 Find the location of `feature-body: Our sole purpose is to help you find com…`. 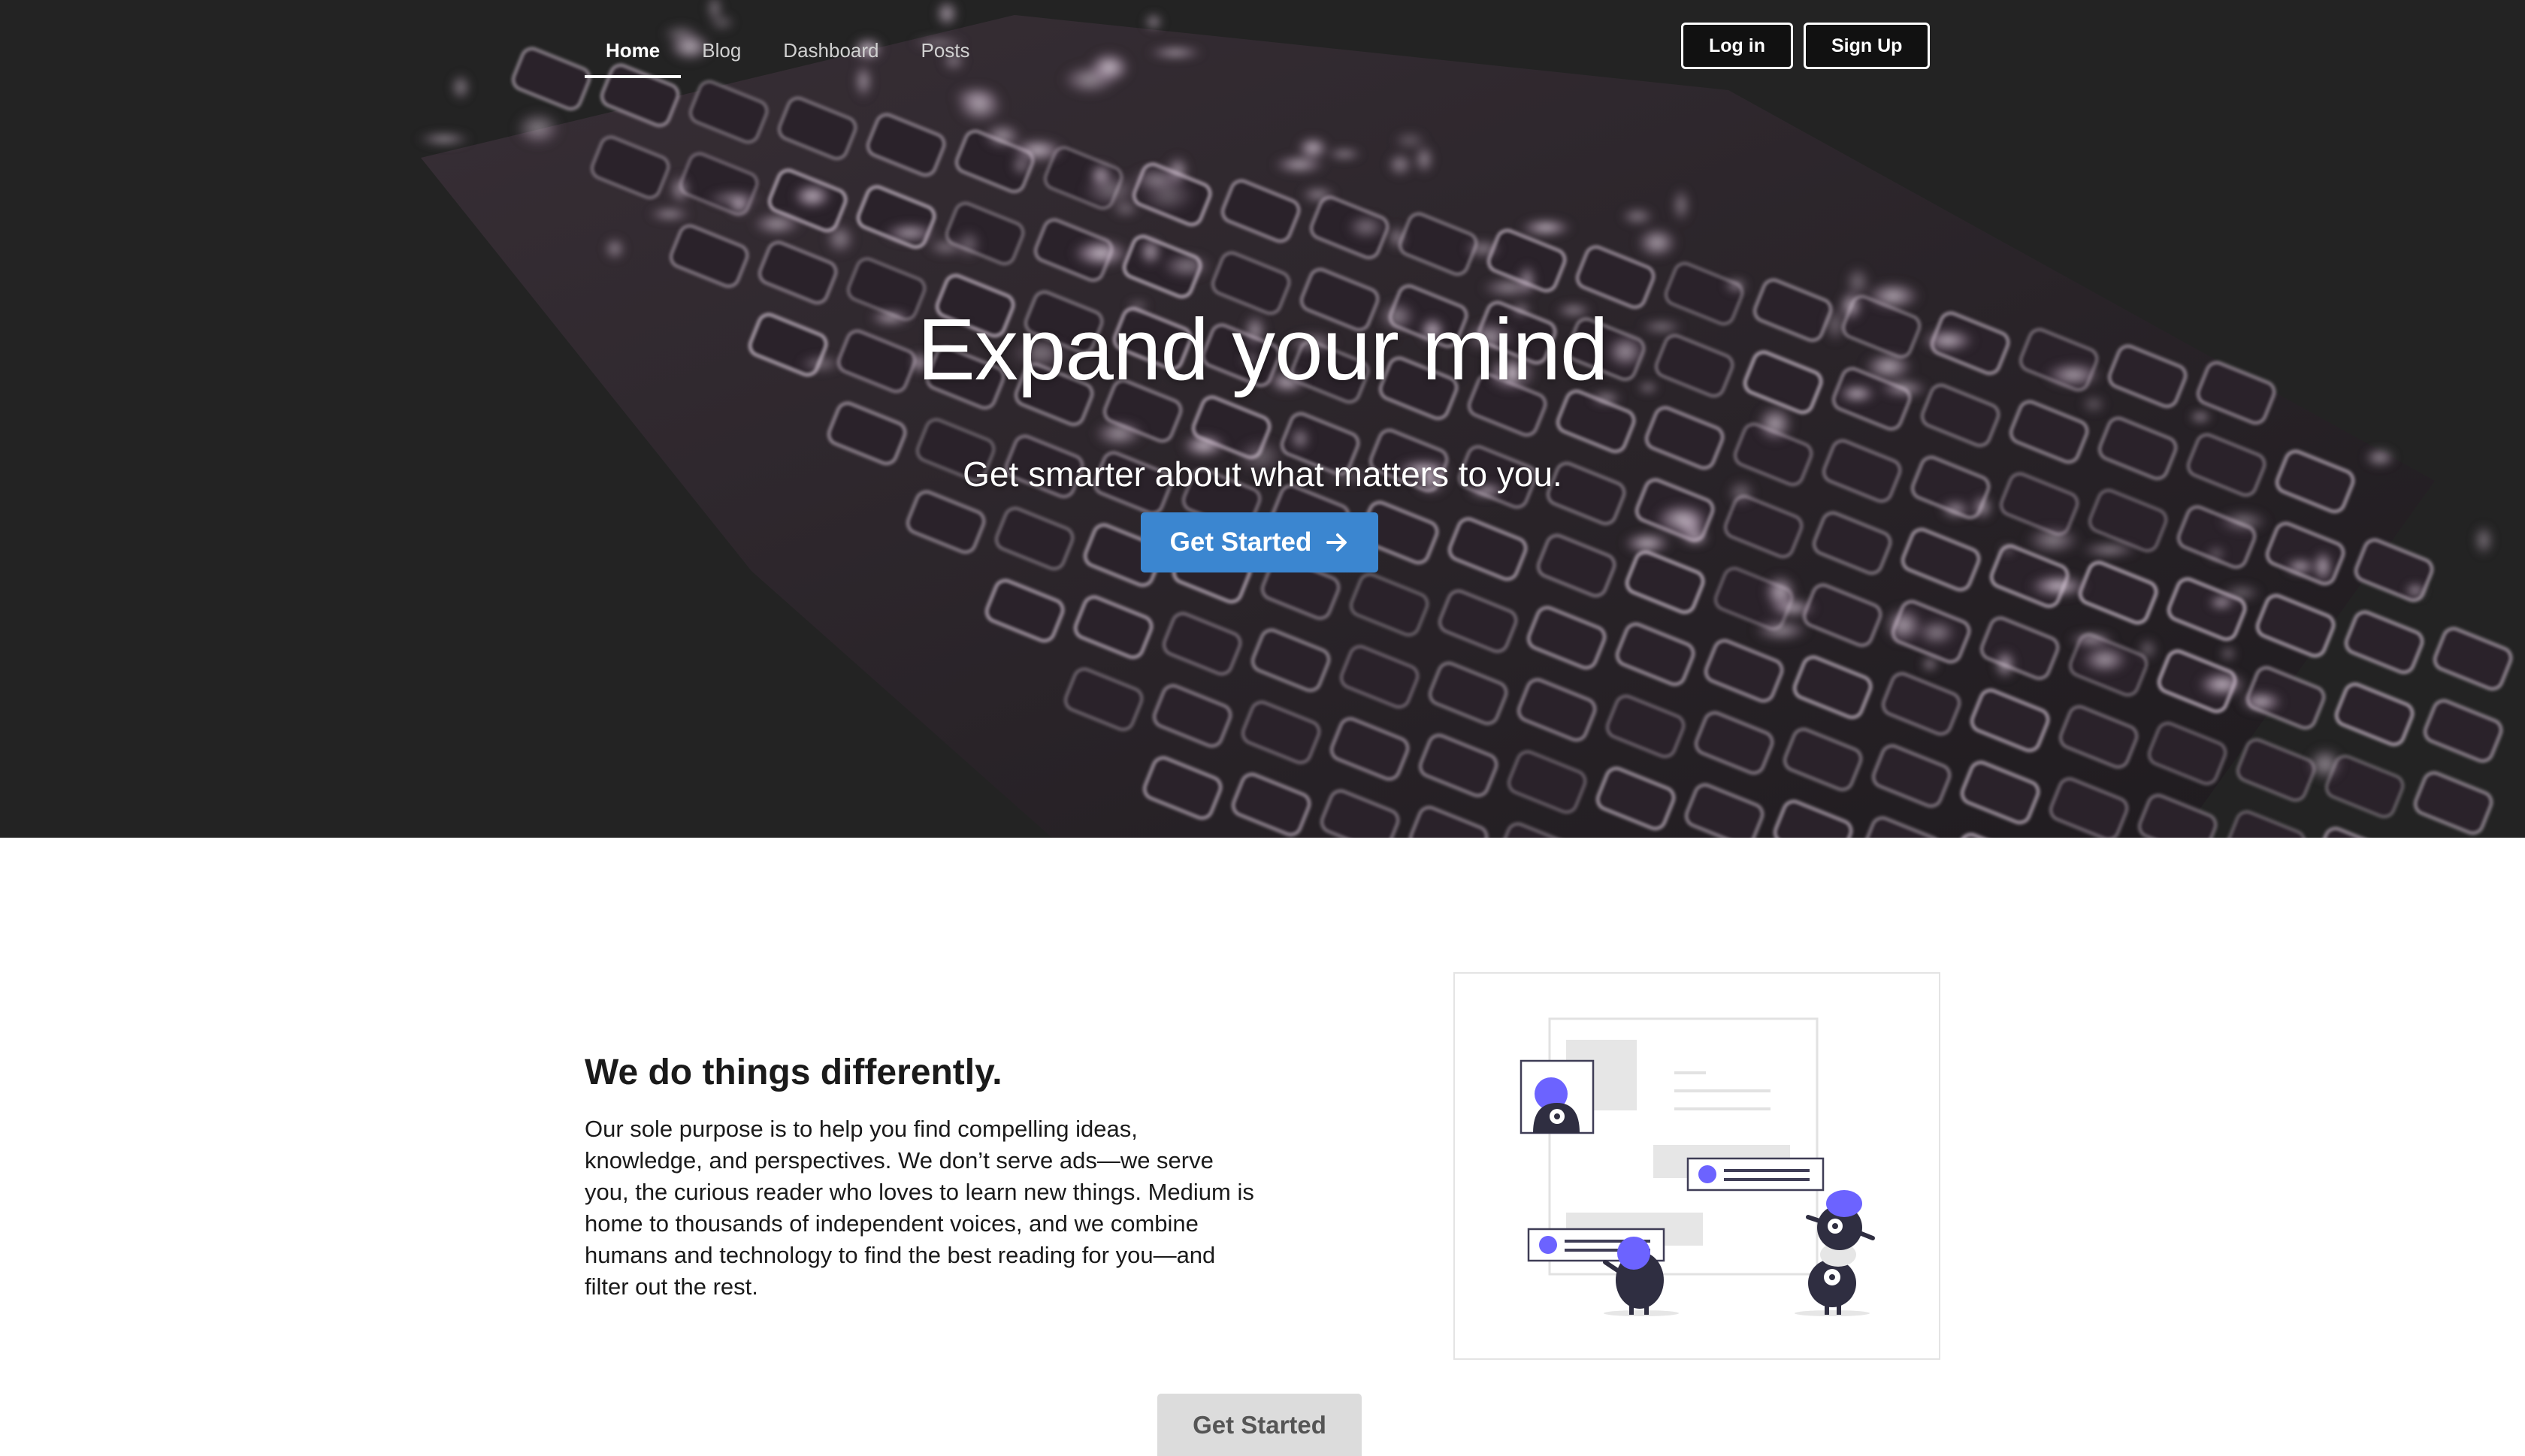

feature-body: Our sole purpose is to help you find com… is located at coordinates (920, 1208).